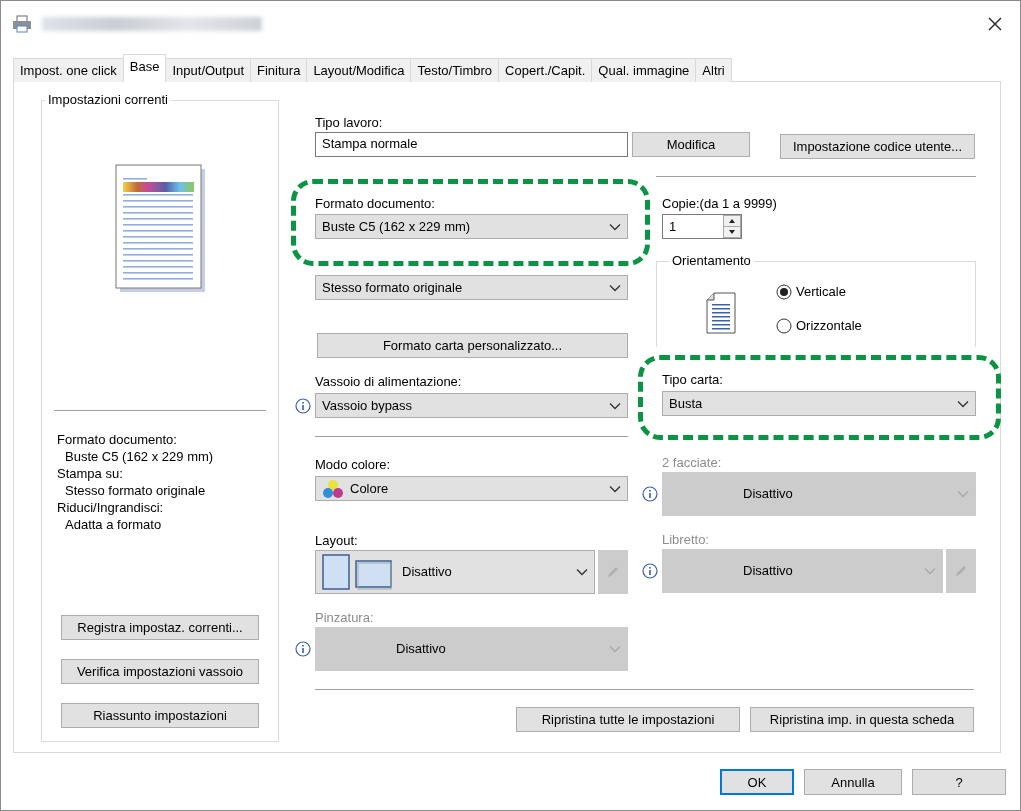 Image resolution: width=1021 pixels, height=811 pixels. I want to click on field-label: Tipo lavoro:, so click(349, 123).